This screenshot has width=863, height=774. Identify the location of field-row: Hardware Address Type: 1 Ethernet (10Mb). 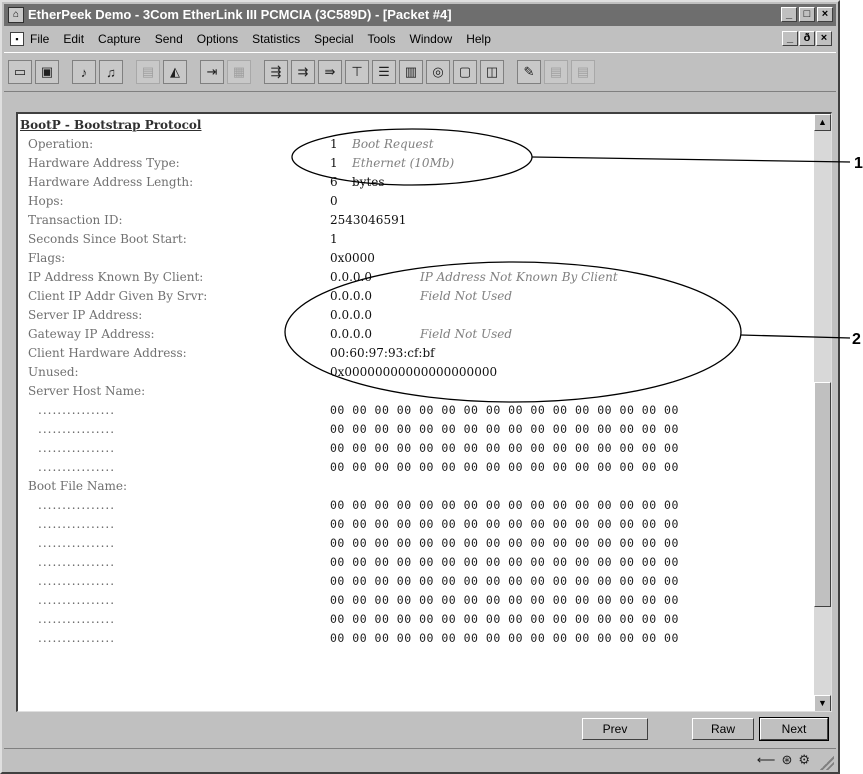
(415, 163).